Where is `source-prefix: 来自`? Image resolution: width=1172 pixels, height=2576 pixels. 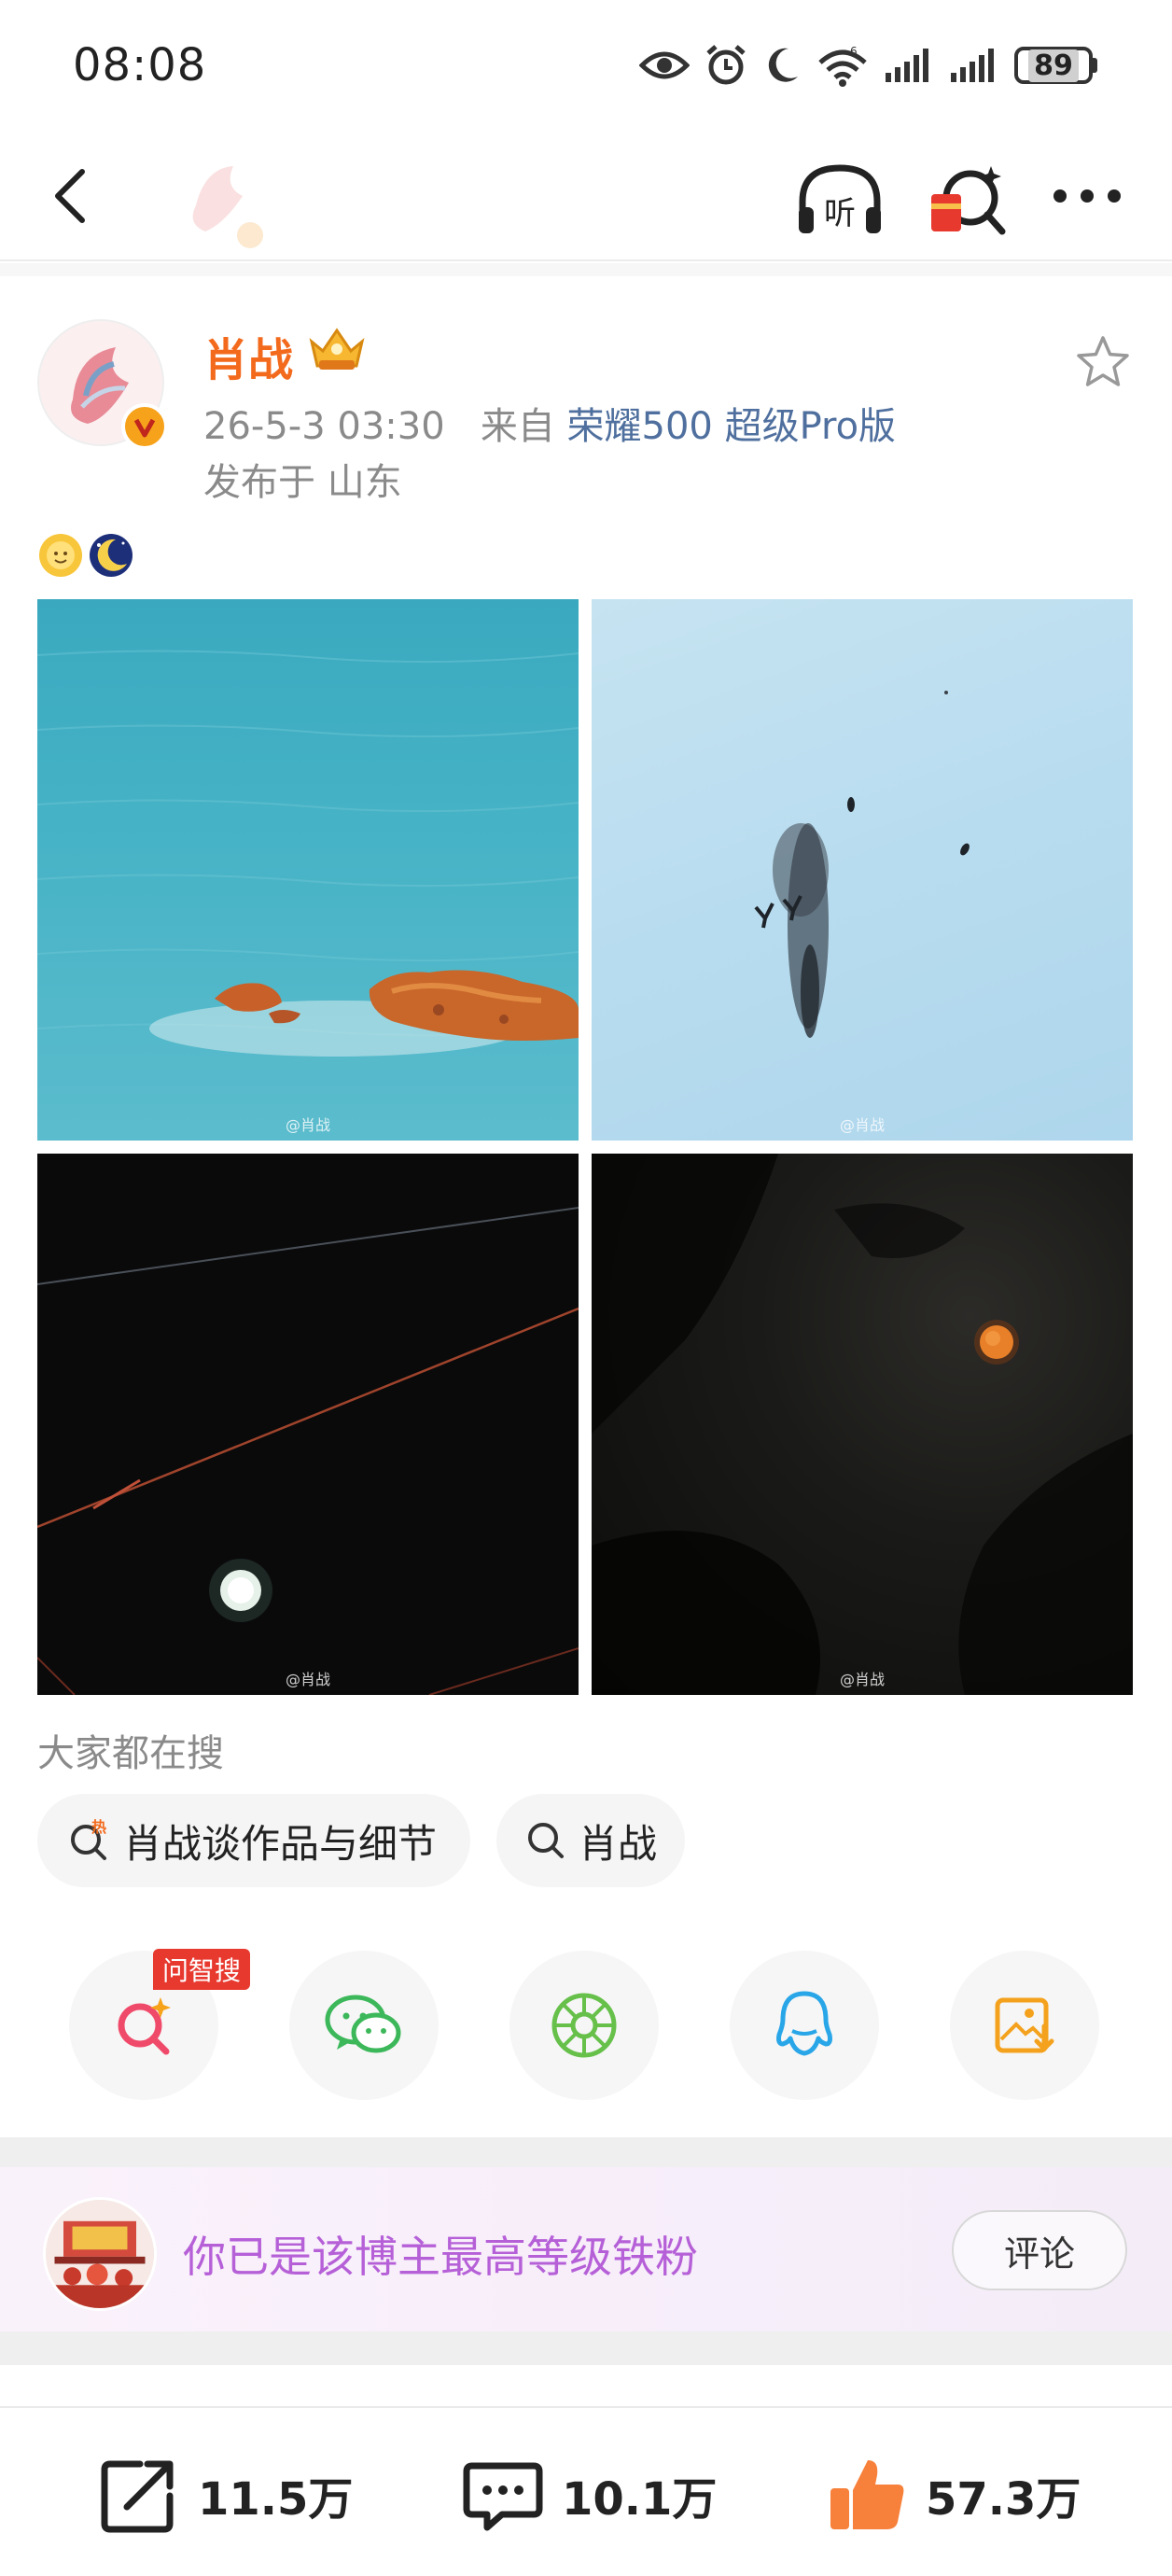 source-prefix: 来自 is located at coordinates (517, 426).